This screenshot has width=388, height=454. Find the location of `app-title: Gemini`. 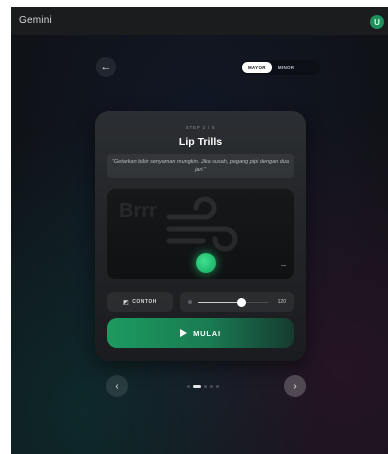

app-title: Gemini is located at coordinates (35, 20).